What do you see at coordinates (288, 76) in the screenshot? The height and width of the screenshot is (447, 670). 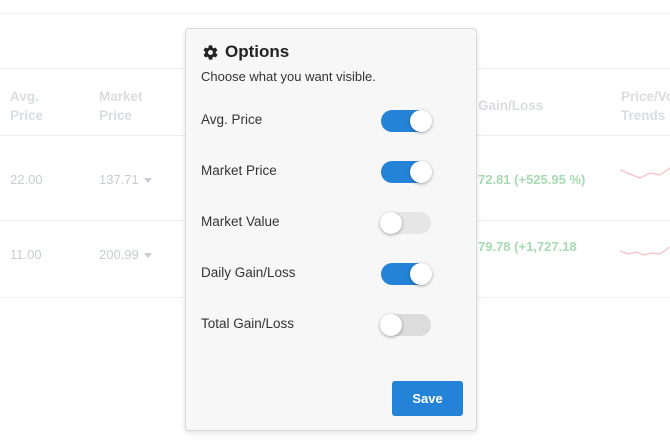 I see `dialog-subtitle: Choose what you want visible.` at bounding box center [288, 76].